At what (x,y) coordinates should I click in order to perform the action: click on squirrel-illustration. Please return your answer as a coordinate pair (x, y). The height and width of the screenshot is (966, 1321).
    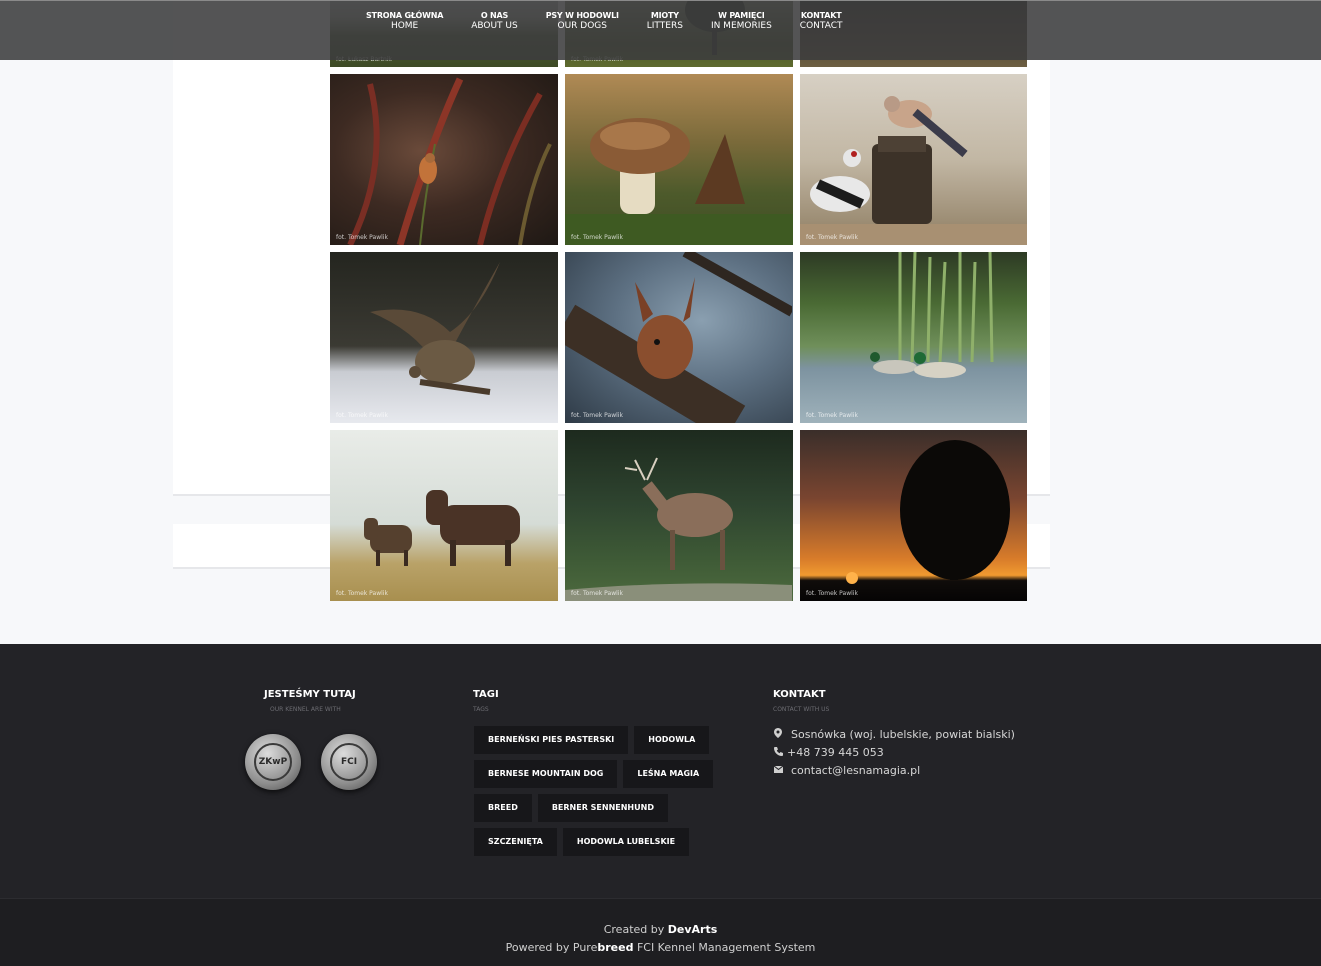
    Looking at the image, I should click on (678, 337).